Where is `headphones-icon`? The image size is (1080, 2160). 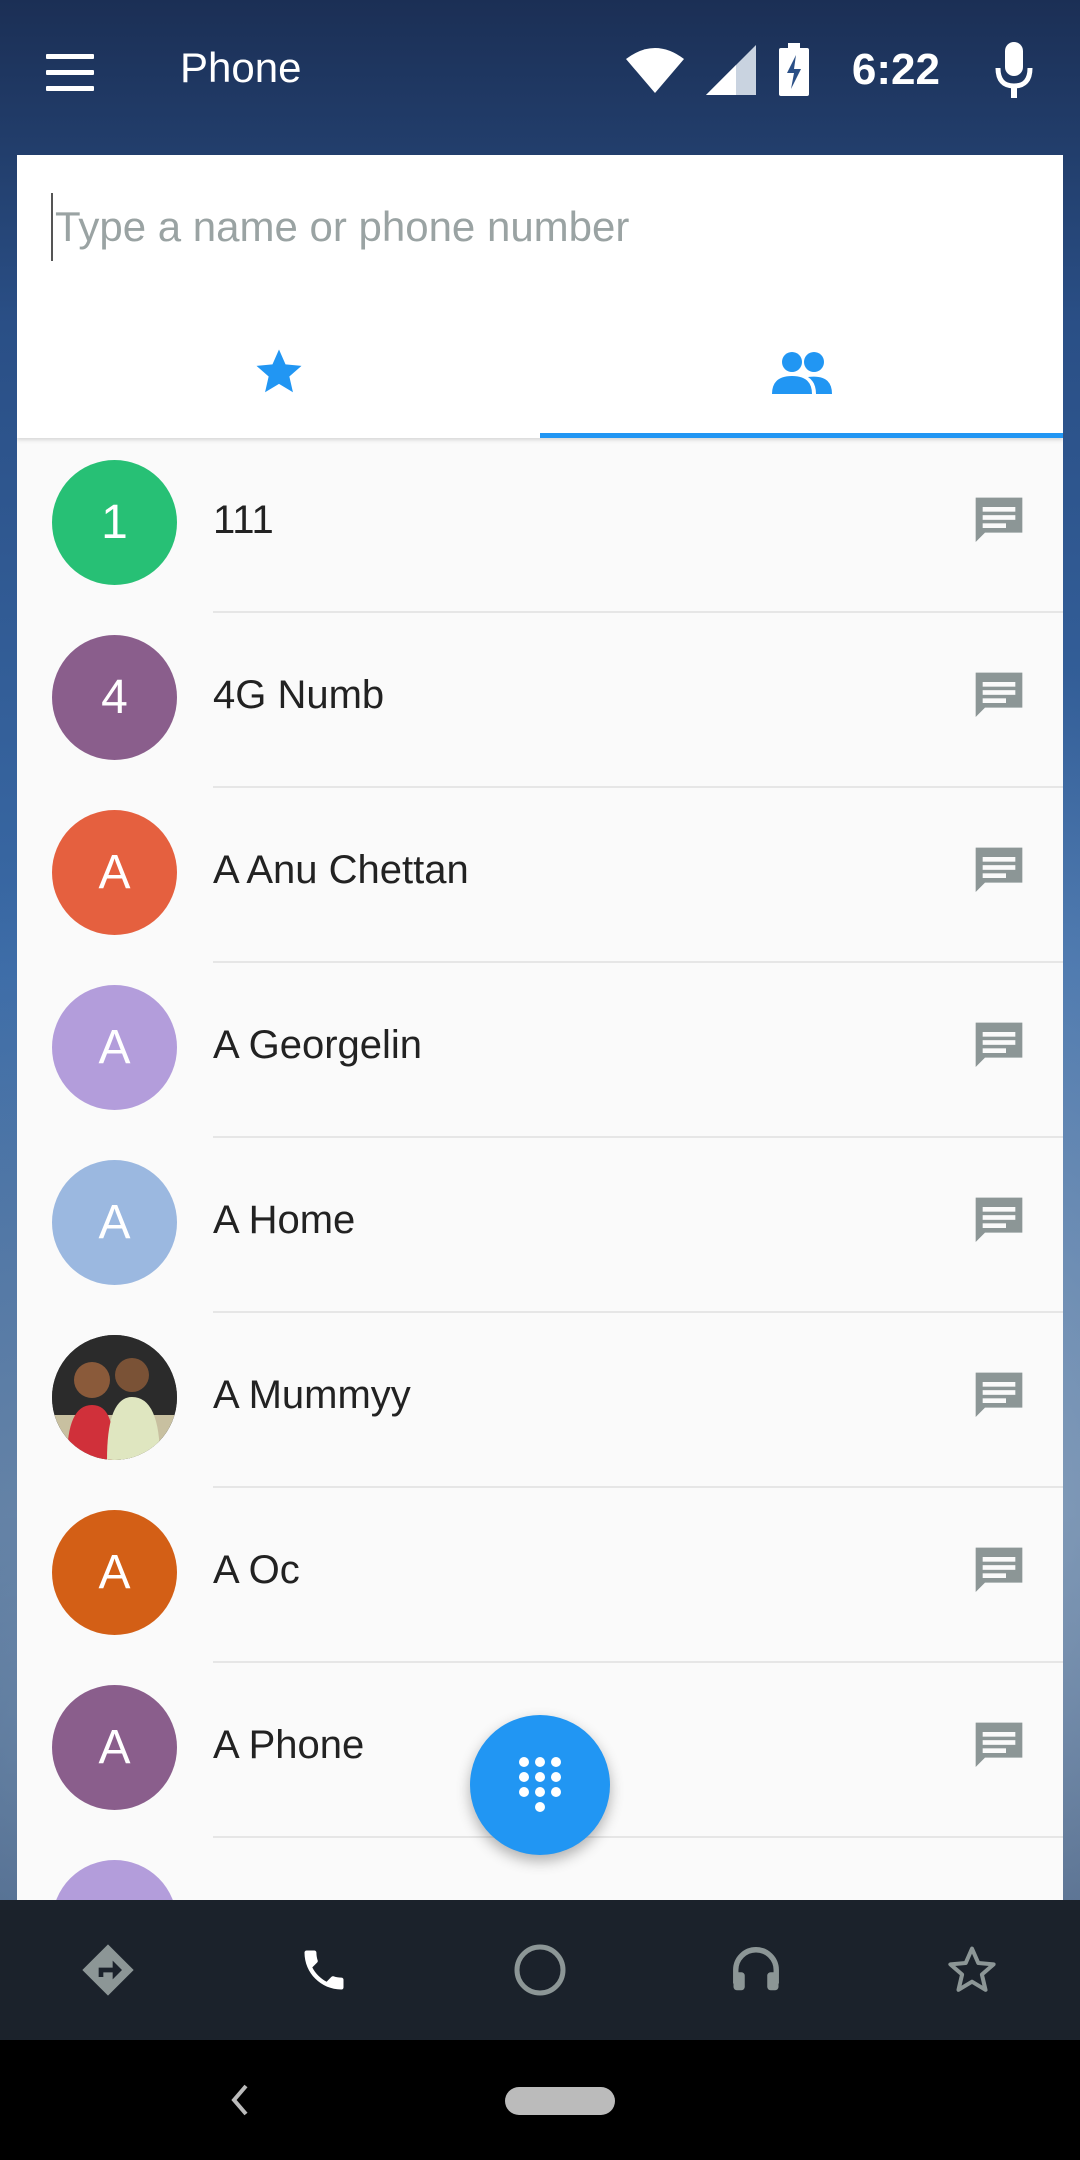 headphones-icon is located at coordinates (756, 1969).